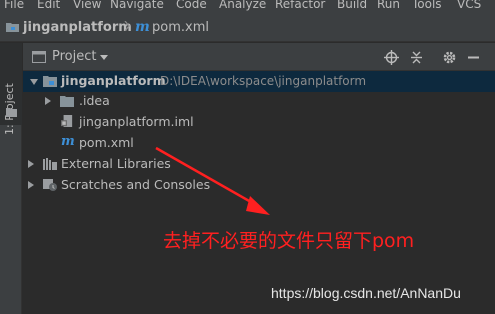 Image resolution: width=495 pixels, height=314 pixels. I want to click on tree-idea-label: .idea, so click(94, 100).